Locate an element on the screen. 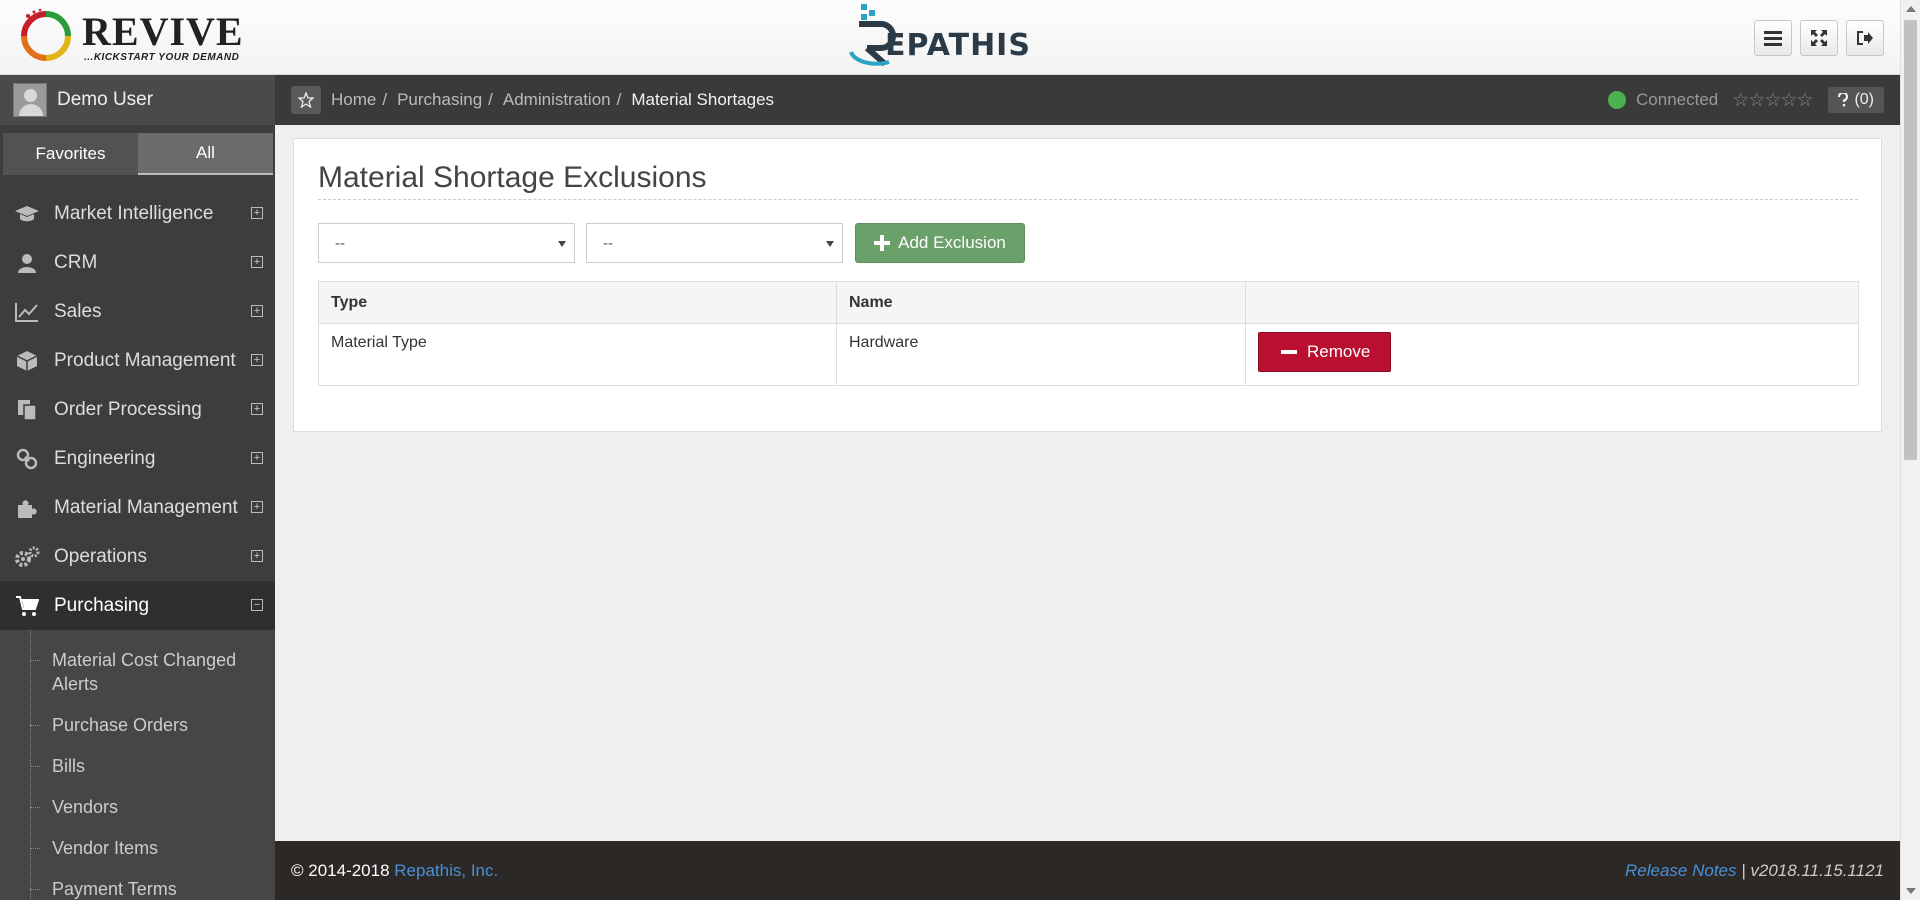 The image size is (1920, 900). sidebar-subitem-vendor-items: Vendor Items is located at coordinates (137, 848).